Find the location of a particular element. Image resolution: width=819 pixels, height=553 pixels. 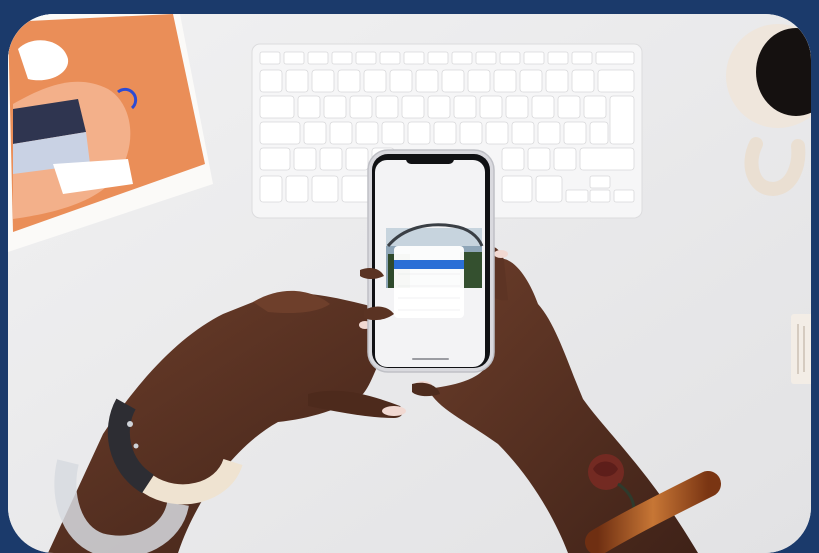

menu-item-highlighted is located at coordinates (429, 264).